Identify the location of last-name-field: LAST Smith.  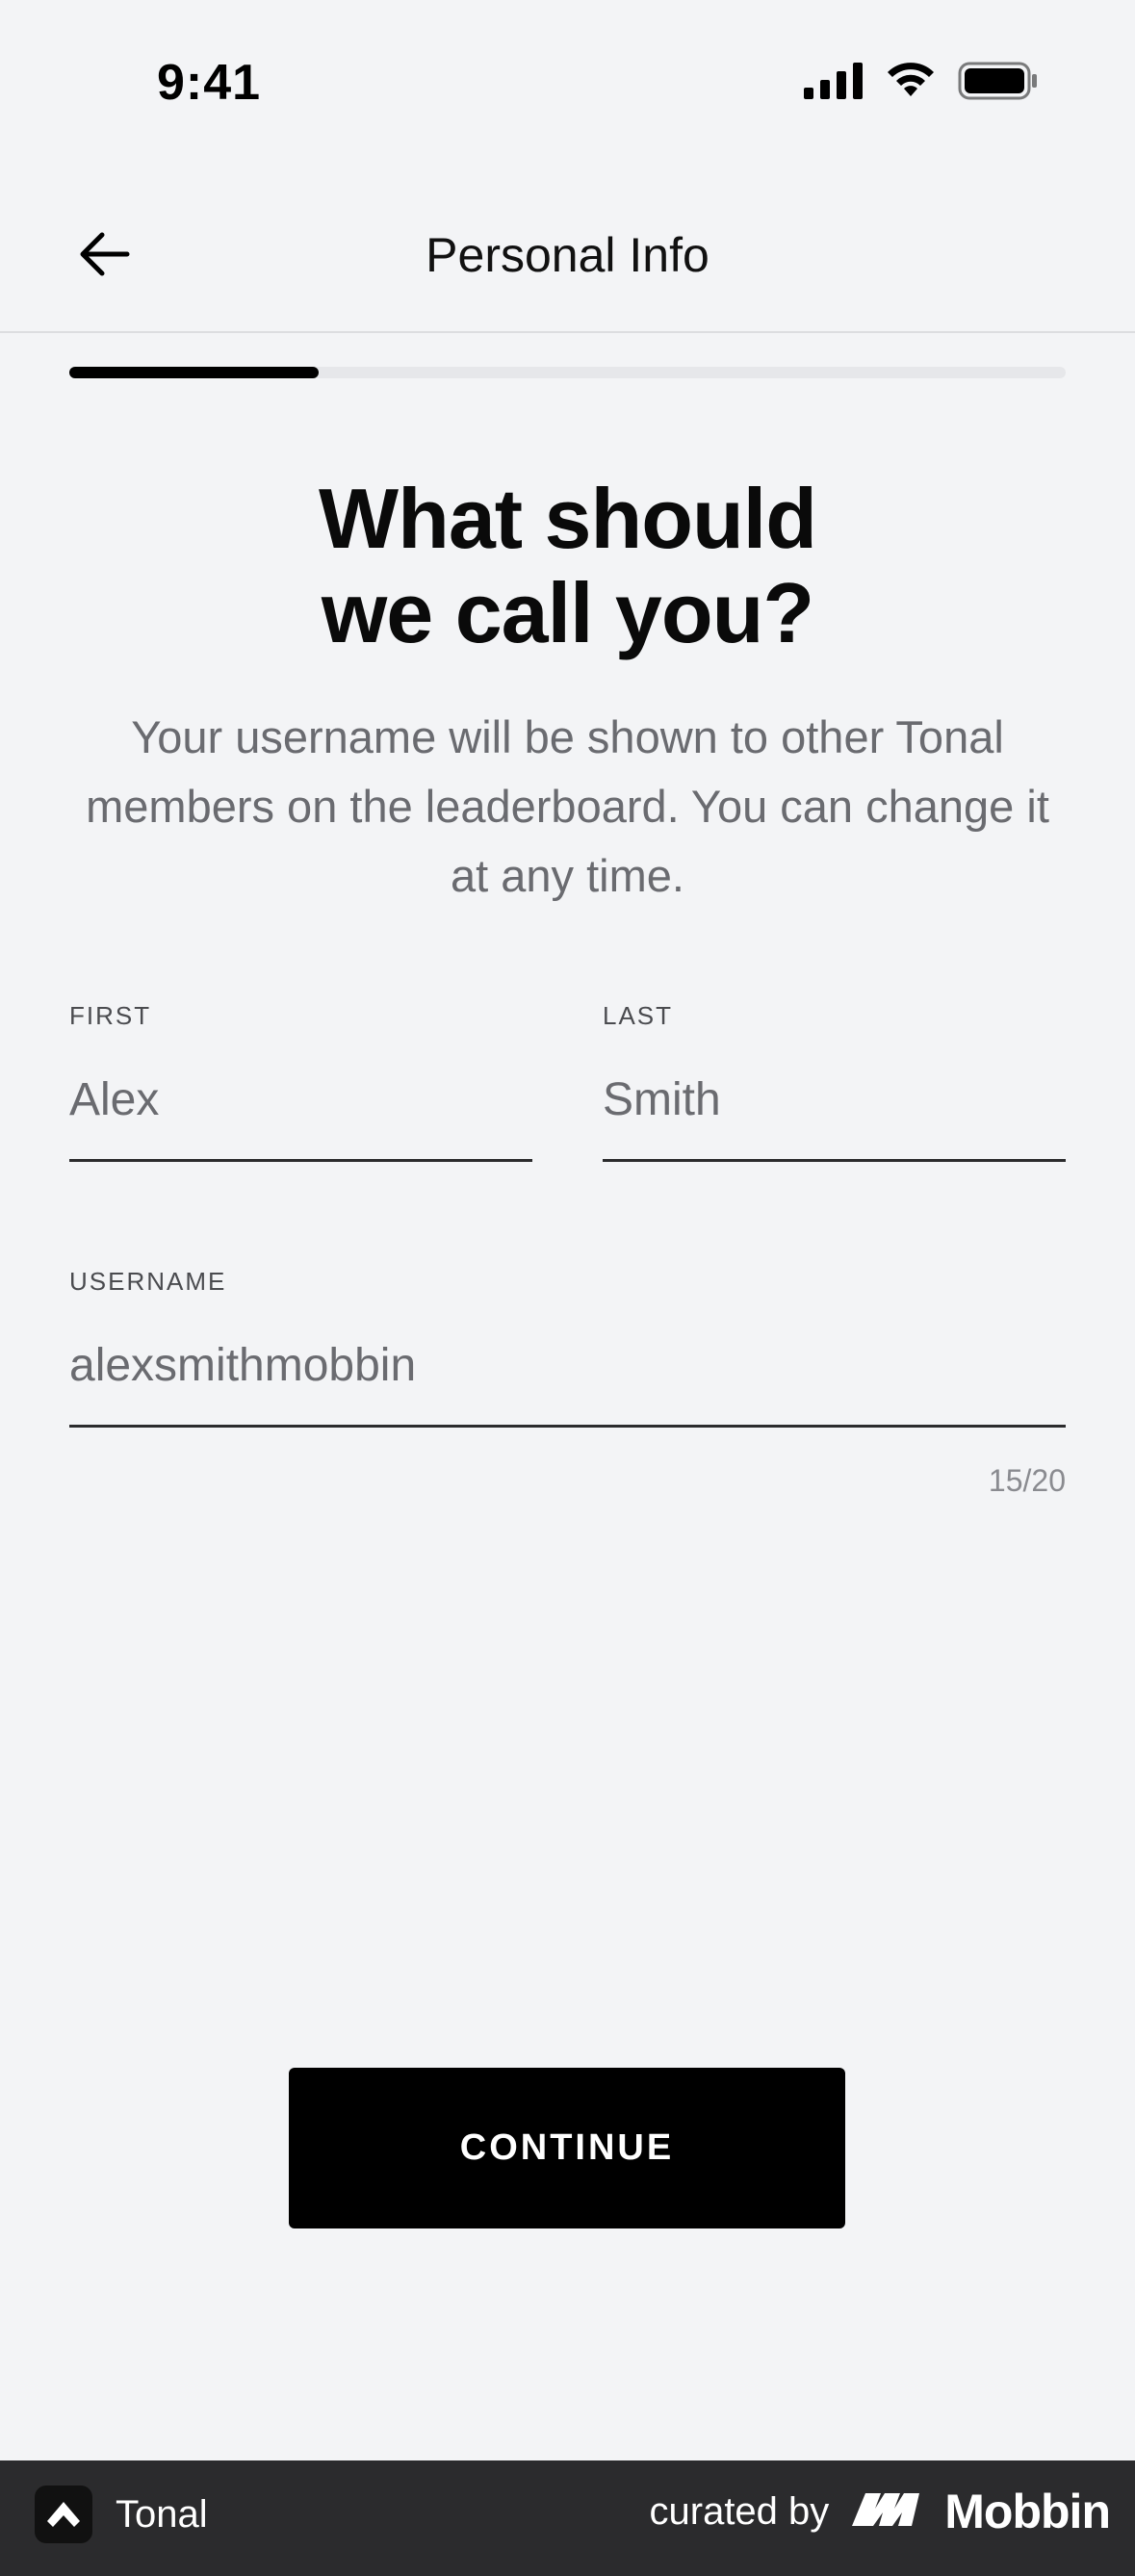
(834, 1082).